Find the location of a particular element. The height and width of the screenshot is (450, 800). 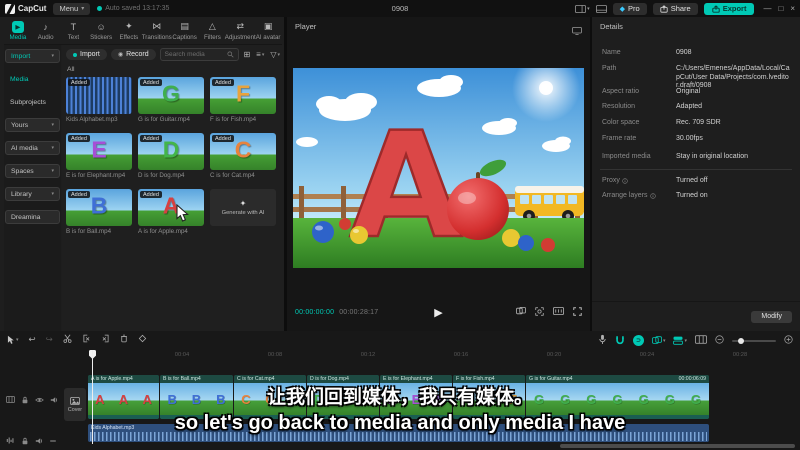

media-item-d-dog: Added D D is for Dog.mp4 is located at coordinates (171, 156).